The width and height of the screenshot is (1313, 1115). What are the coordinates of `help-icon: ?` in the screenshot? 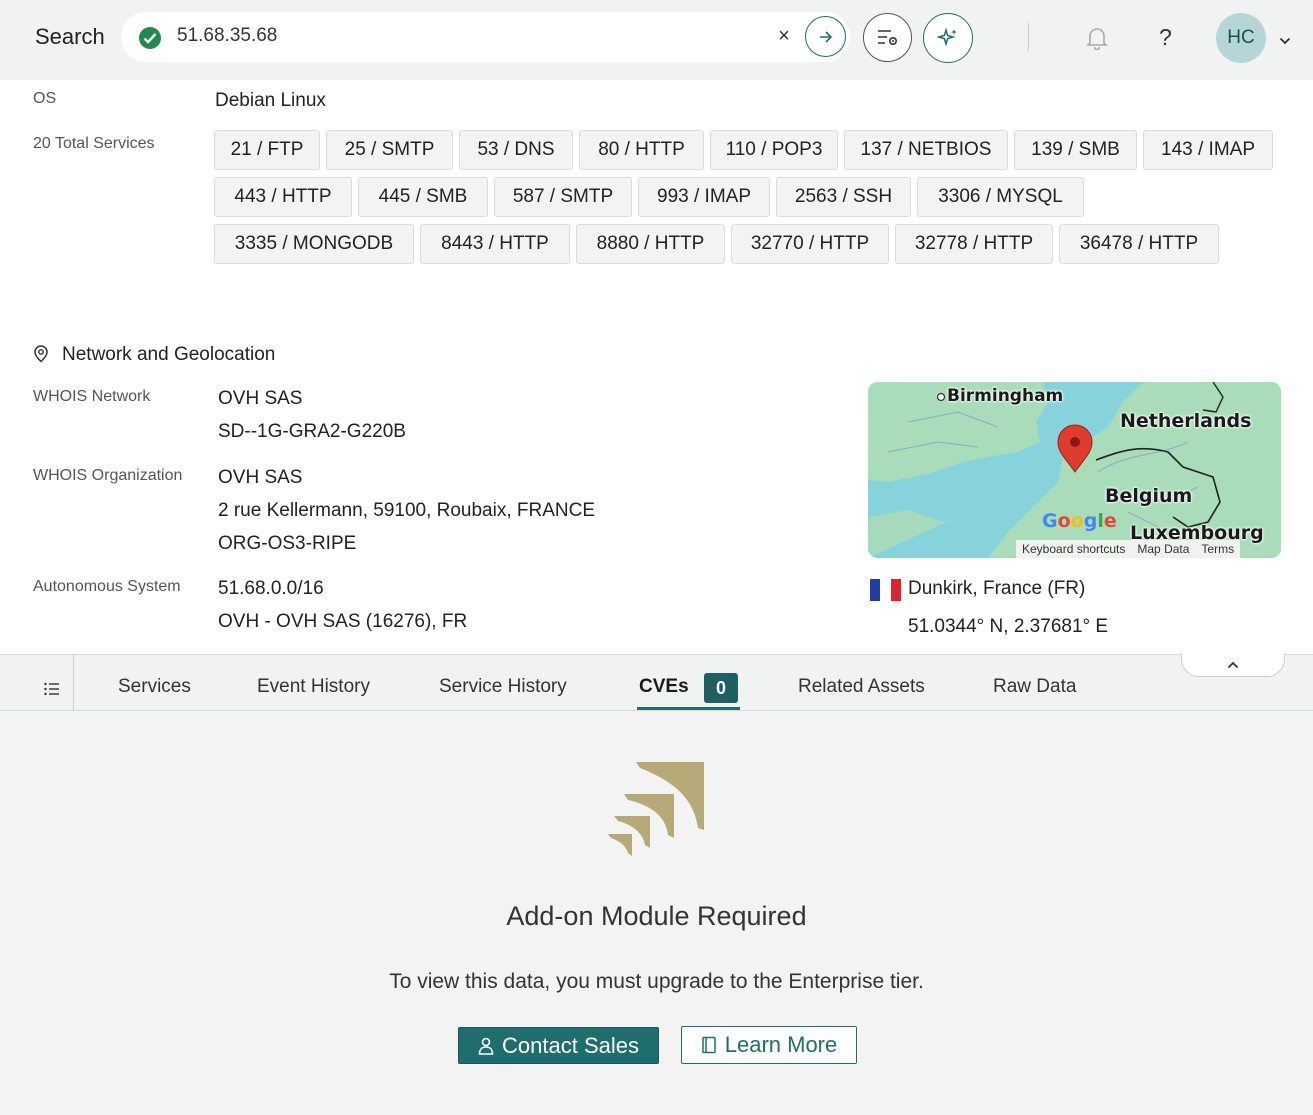 It's located at (1165, 37).